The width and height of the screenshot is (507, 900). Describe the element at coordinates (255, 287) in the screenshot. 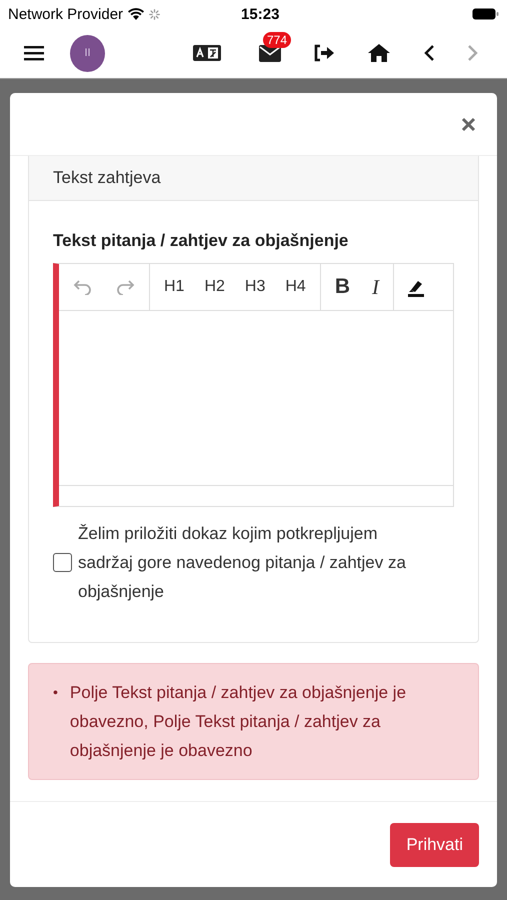

I see `heading-button: H3` at that location.